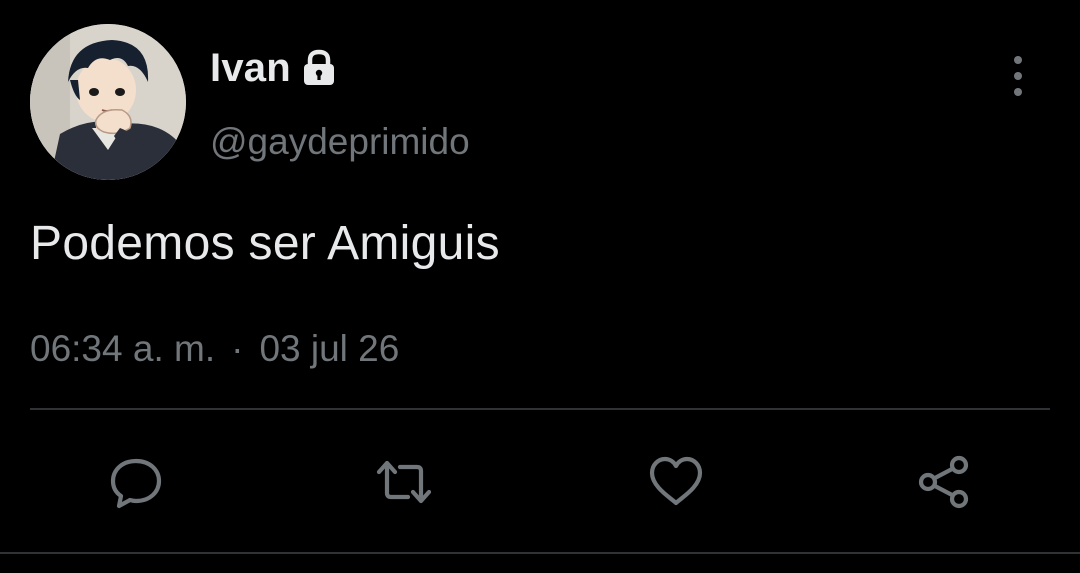 This screenshot has width=1080, height=573. I want to click on author-name-row: Ivan, so click(274, 68).